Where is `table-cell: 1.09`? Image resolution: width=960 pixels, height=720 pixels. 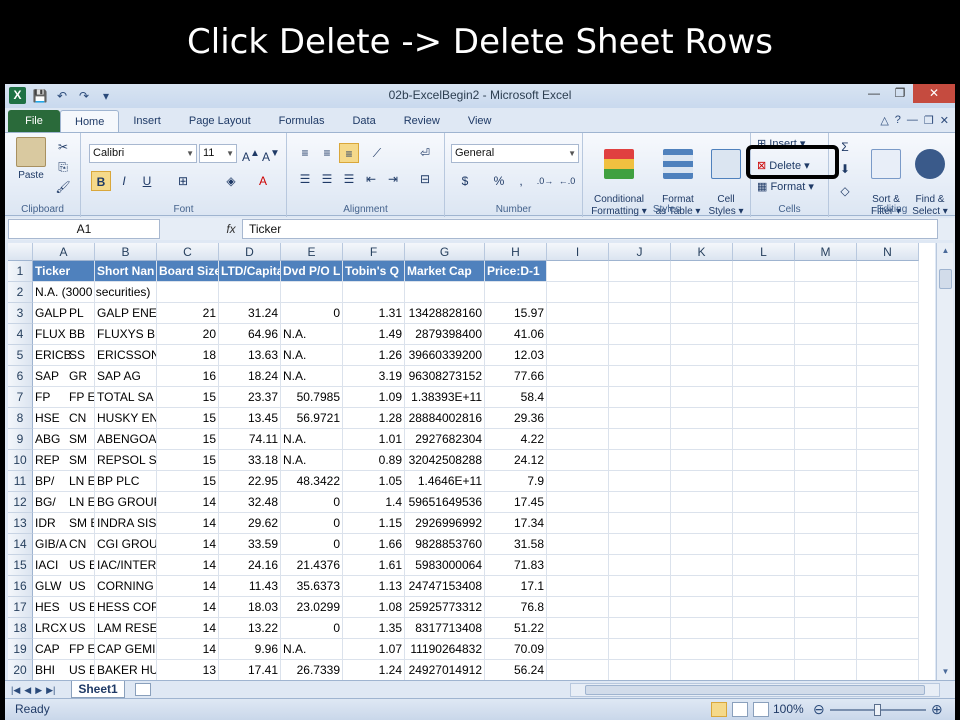 table-cell: 1.09 is located at coordinates (374, 397).